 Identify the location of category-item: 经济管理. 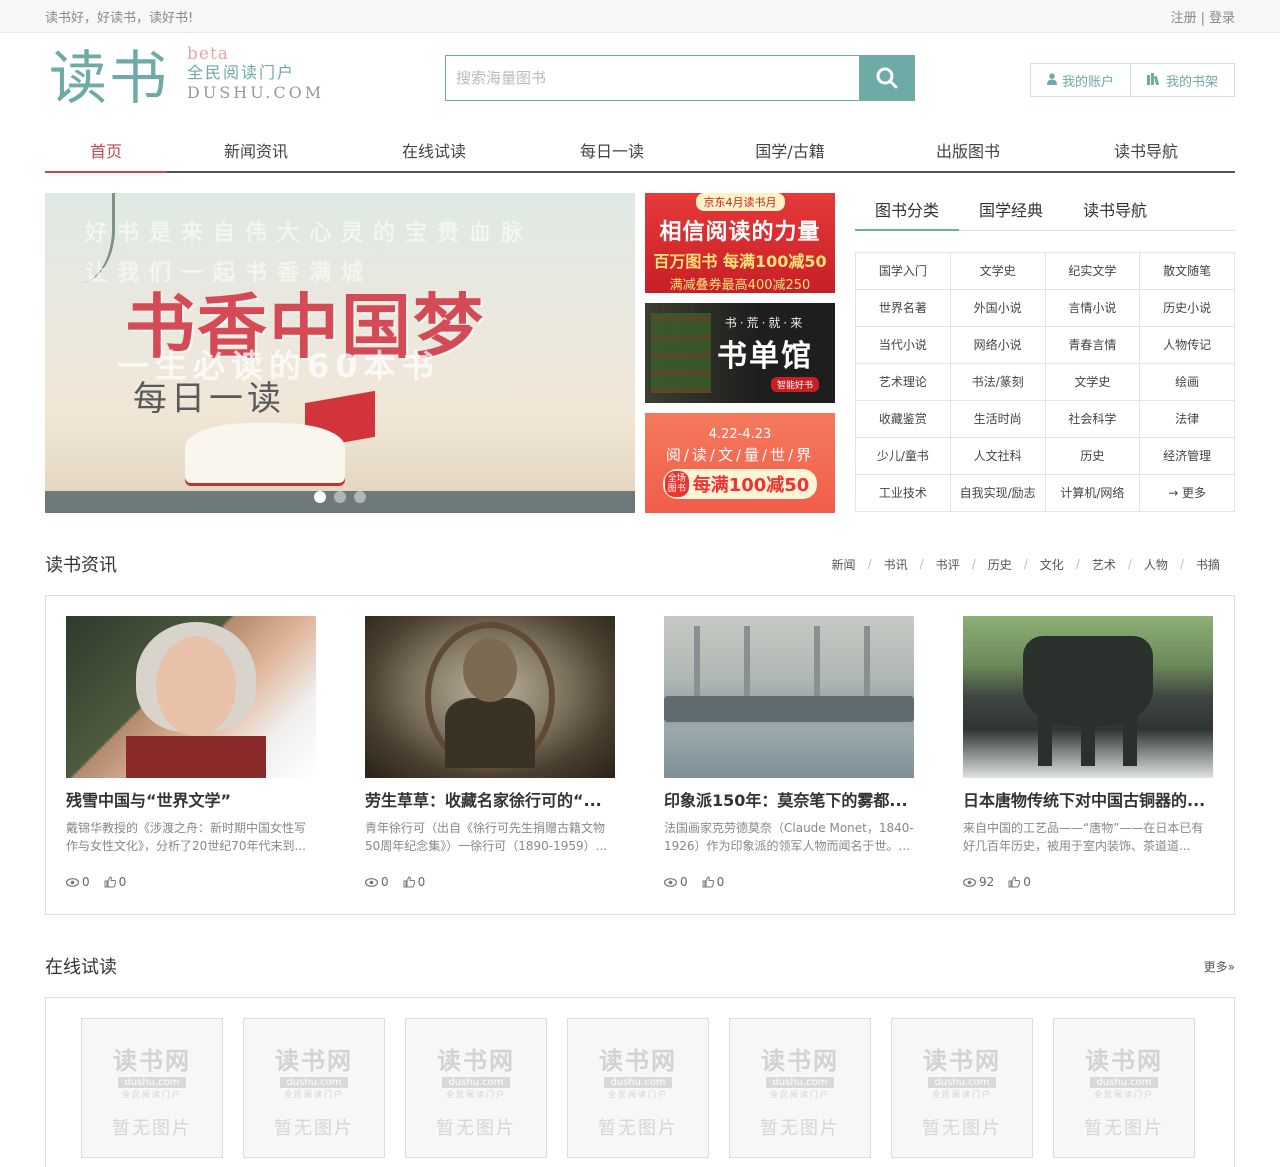
(1187, 456).